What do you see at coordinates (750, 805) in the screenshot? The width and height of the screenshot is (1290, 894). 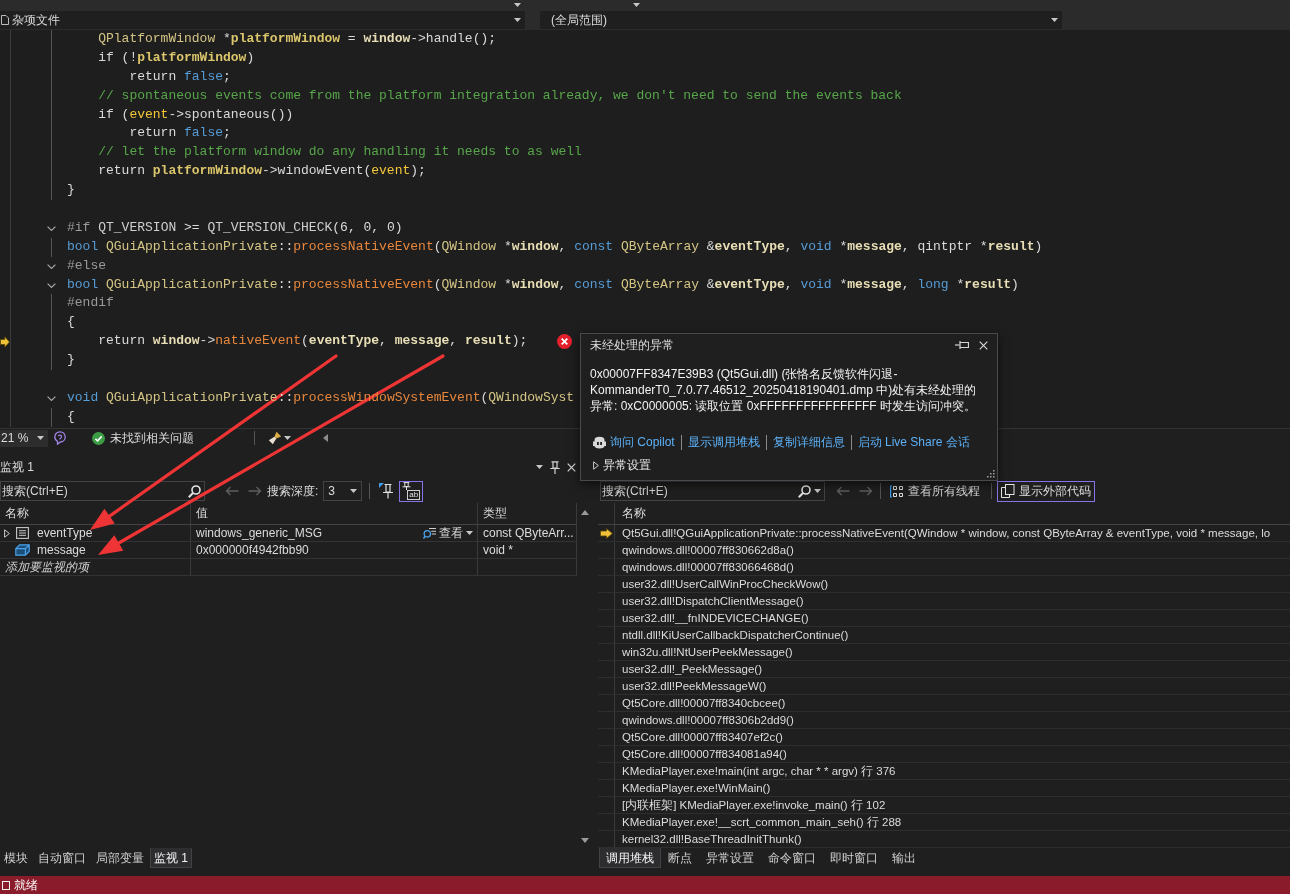 I see `stack-frame: [内联框架] KMediaPlayer.exe!invoke_main() 行 102` at bounding box center [750, 805].